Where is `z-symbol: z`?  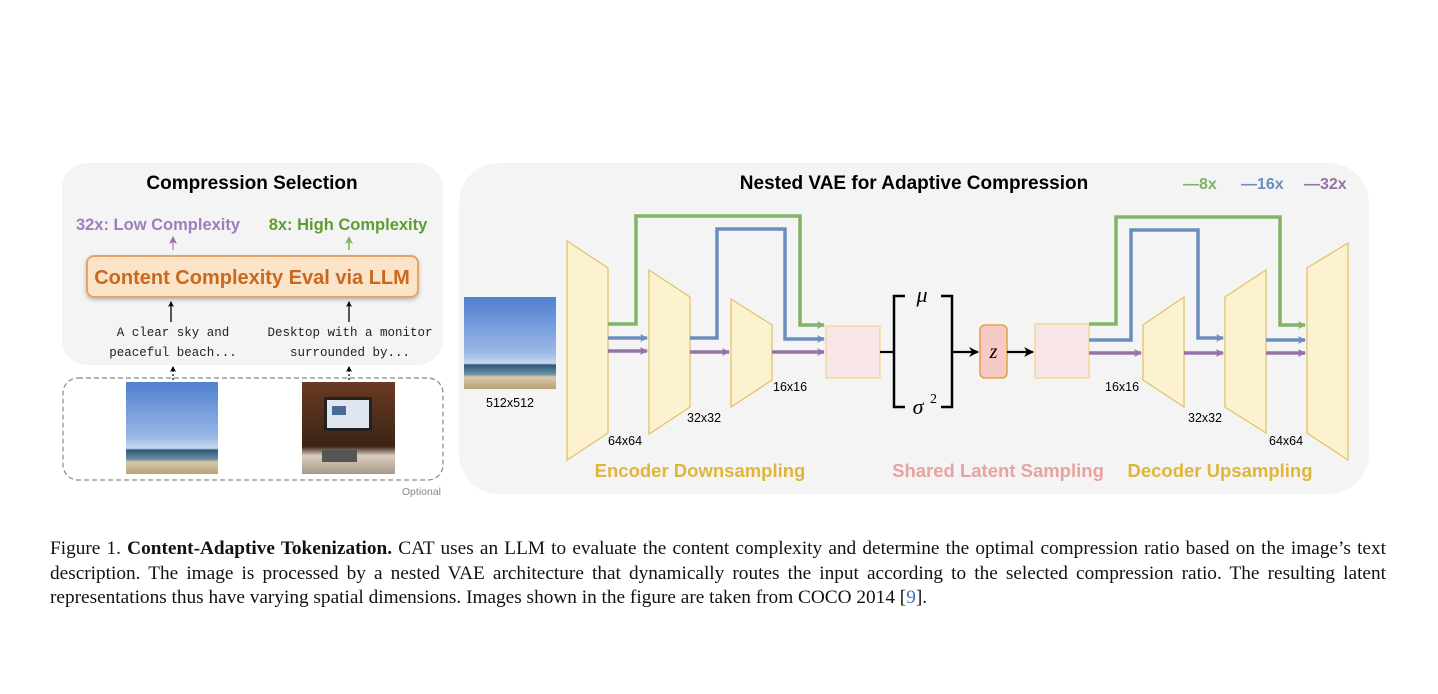 z-symbol: z is located at coordinates (993, 352).